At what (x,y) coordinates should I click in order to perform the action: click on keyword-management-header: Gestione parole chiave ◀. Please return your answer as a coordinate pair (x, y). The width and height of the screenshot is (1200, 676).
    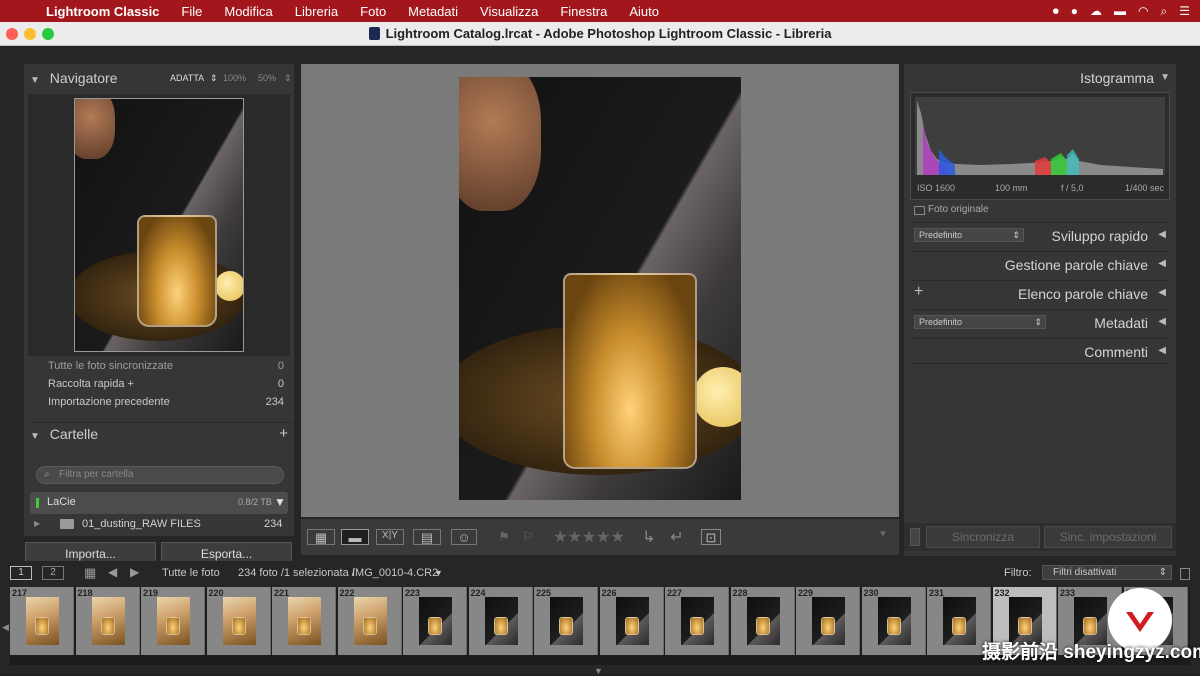
    Looking at the image, I should click on (1040, 264).